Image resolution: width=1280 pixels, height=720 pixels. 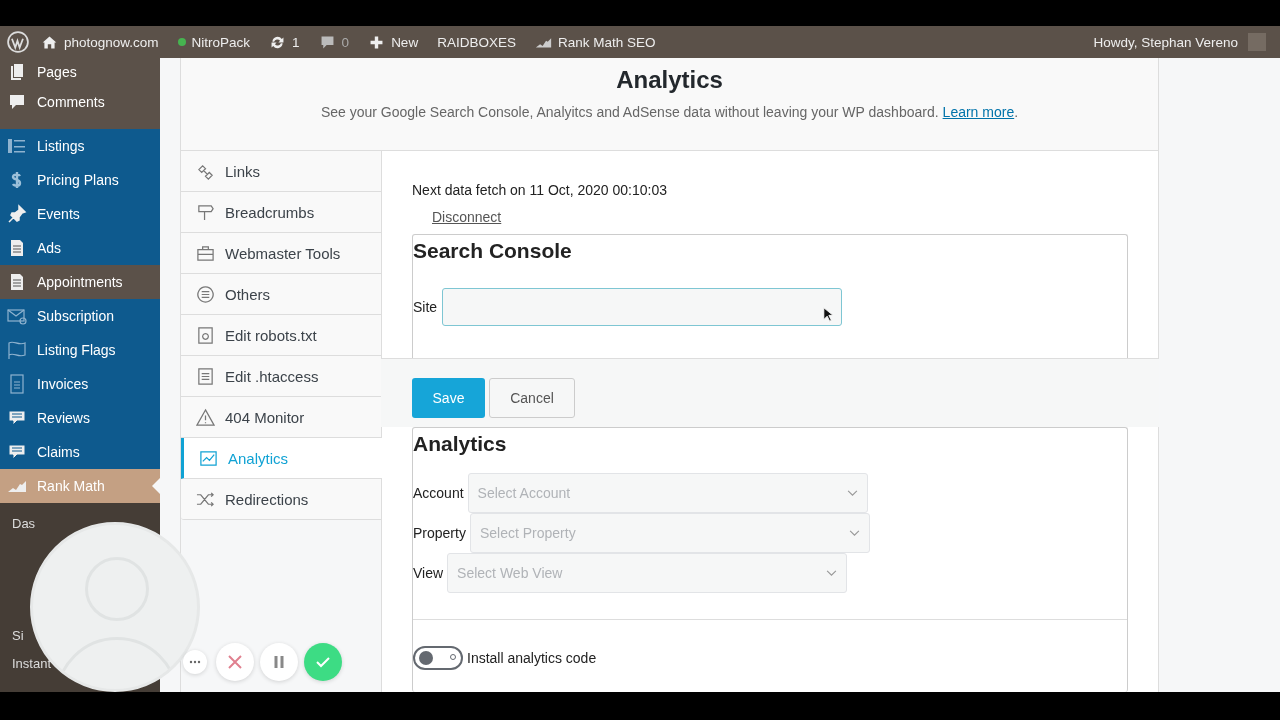 What do you see at coordinates (80, 350) in the screenshot?
I see `sidebar-item: Listing Flags` at bounding box center [80, 350].